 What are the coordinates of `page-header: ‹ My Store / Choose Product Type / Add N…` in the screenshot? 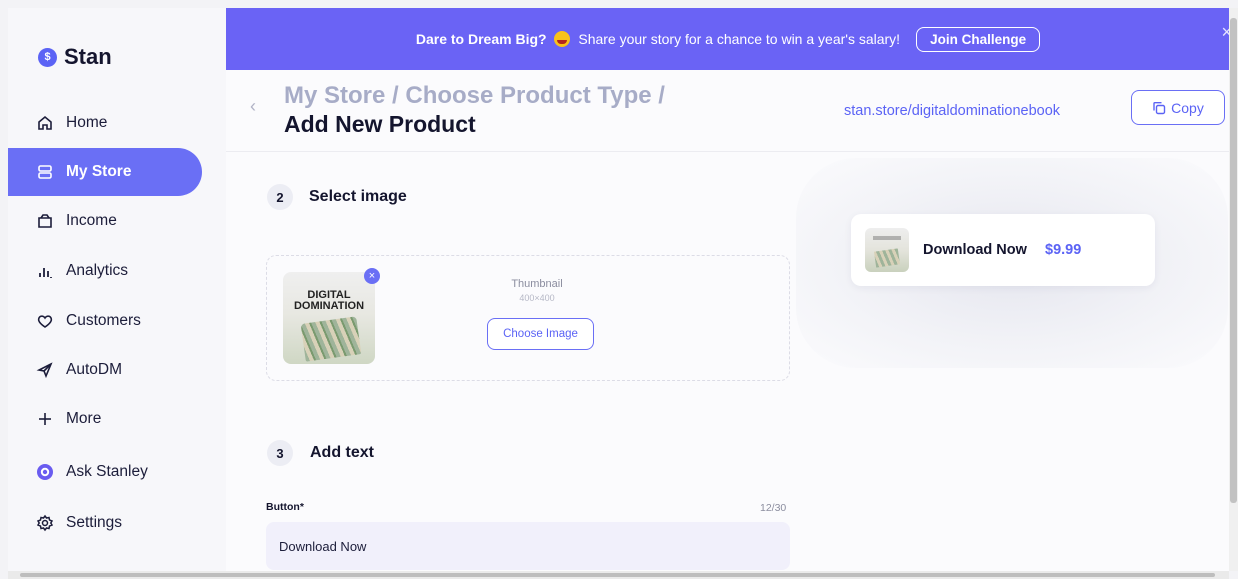 It's located at (728, 111).